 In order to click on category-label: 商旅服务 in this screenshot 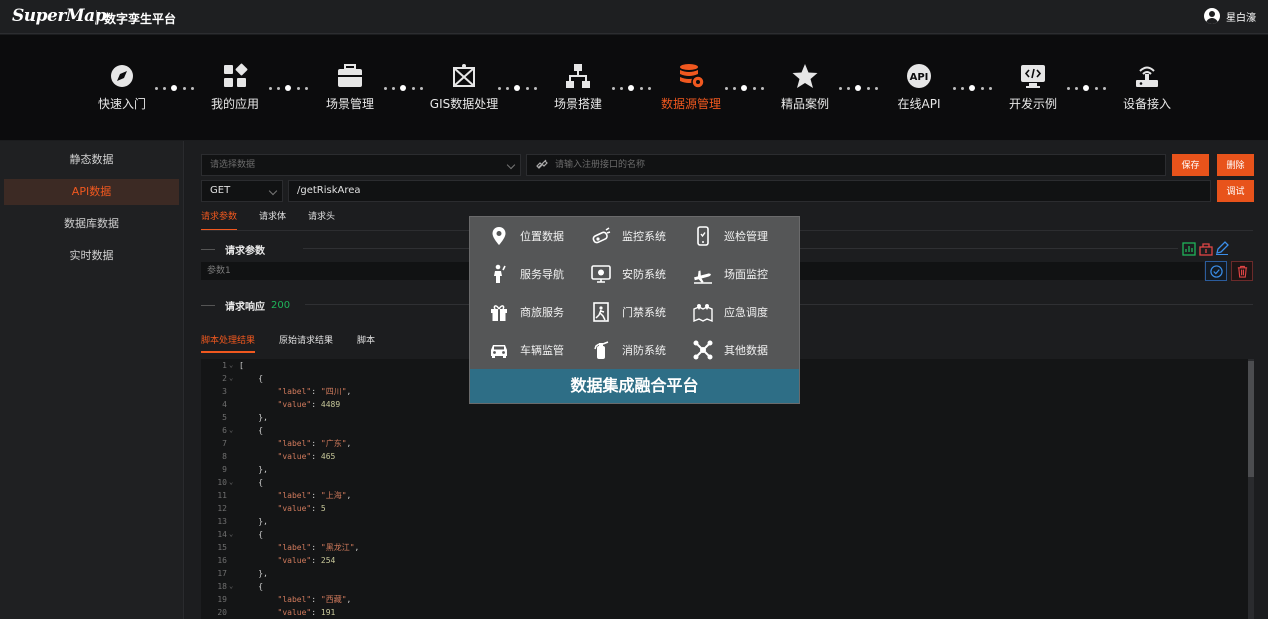, I will do `click(542, 312)`.